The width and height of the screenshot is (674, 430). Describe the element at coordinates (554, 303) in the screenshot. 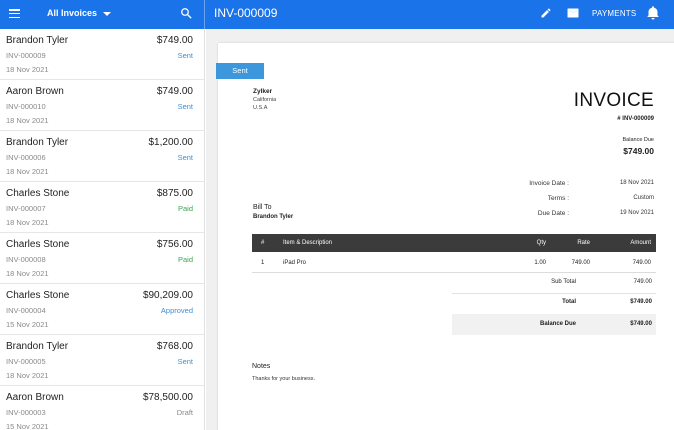

I see `total-row: Total $749.00` at that location.